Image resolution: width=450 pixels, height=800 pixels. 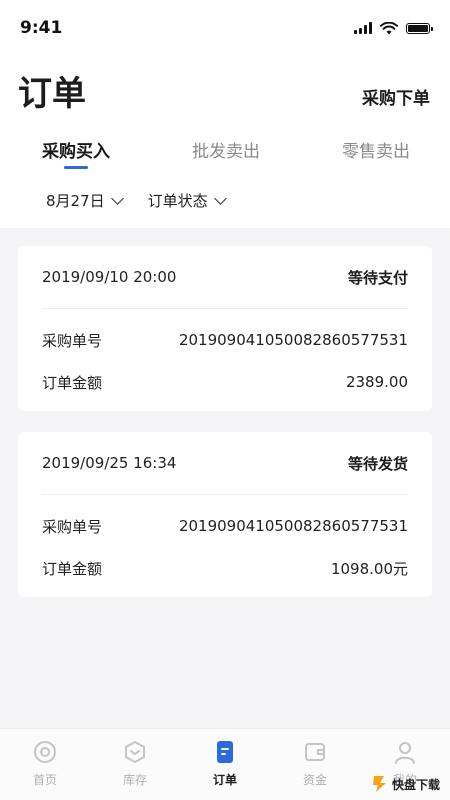 What do you see at coordinates (225, 28) in the screenshot?
I see `status-bar: 9:41` at bounding box center [225, 28].